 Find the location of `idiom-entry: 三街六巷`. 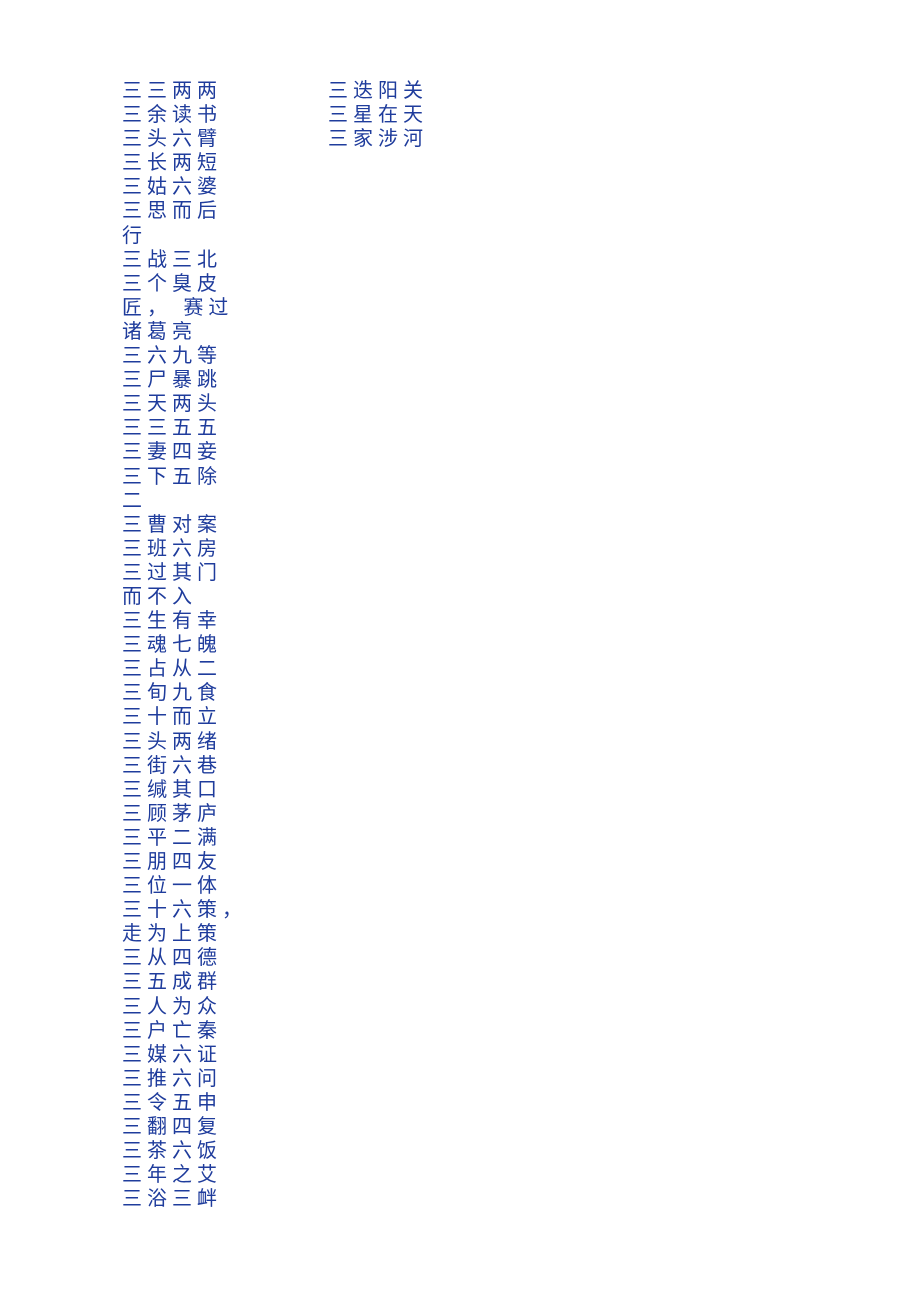

idiom-entry: 三街六巷 is located at coordinates (184, 765).